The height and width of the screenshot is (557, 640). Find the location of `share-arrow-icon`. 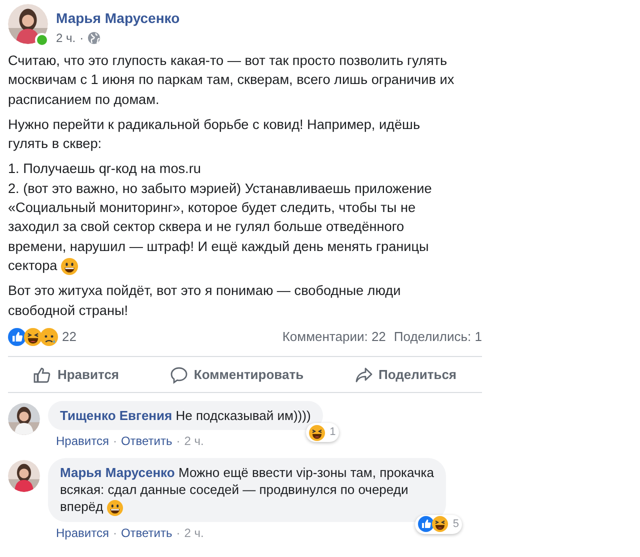

share-arrow-icon is located at coordinates (363, 375).